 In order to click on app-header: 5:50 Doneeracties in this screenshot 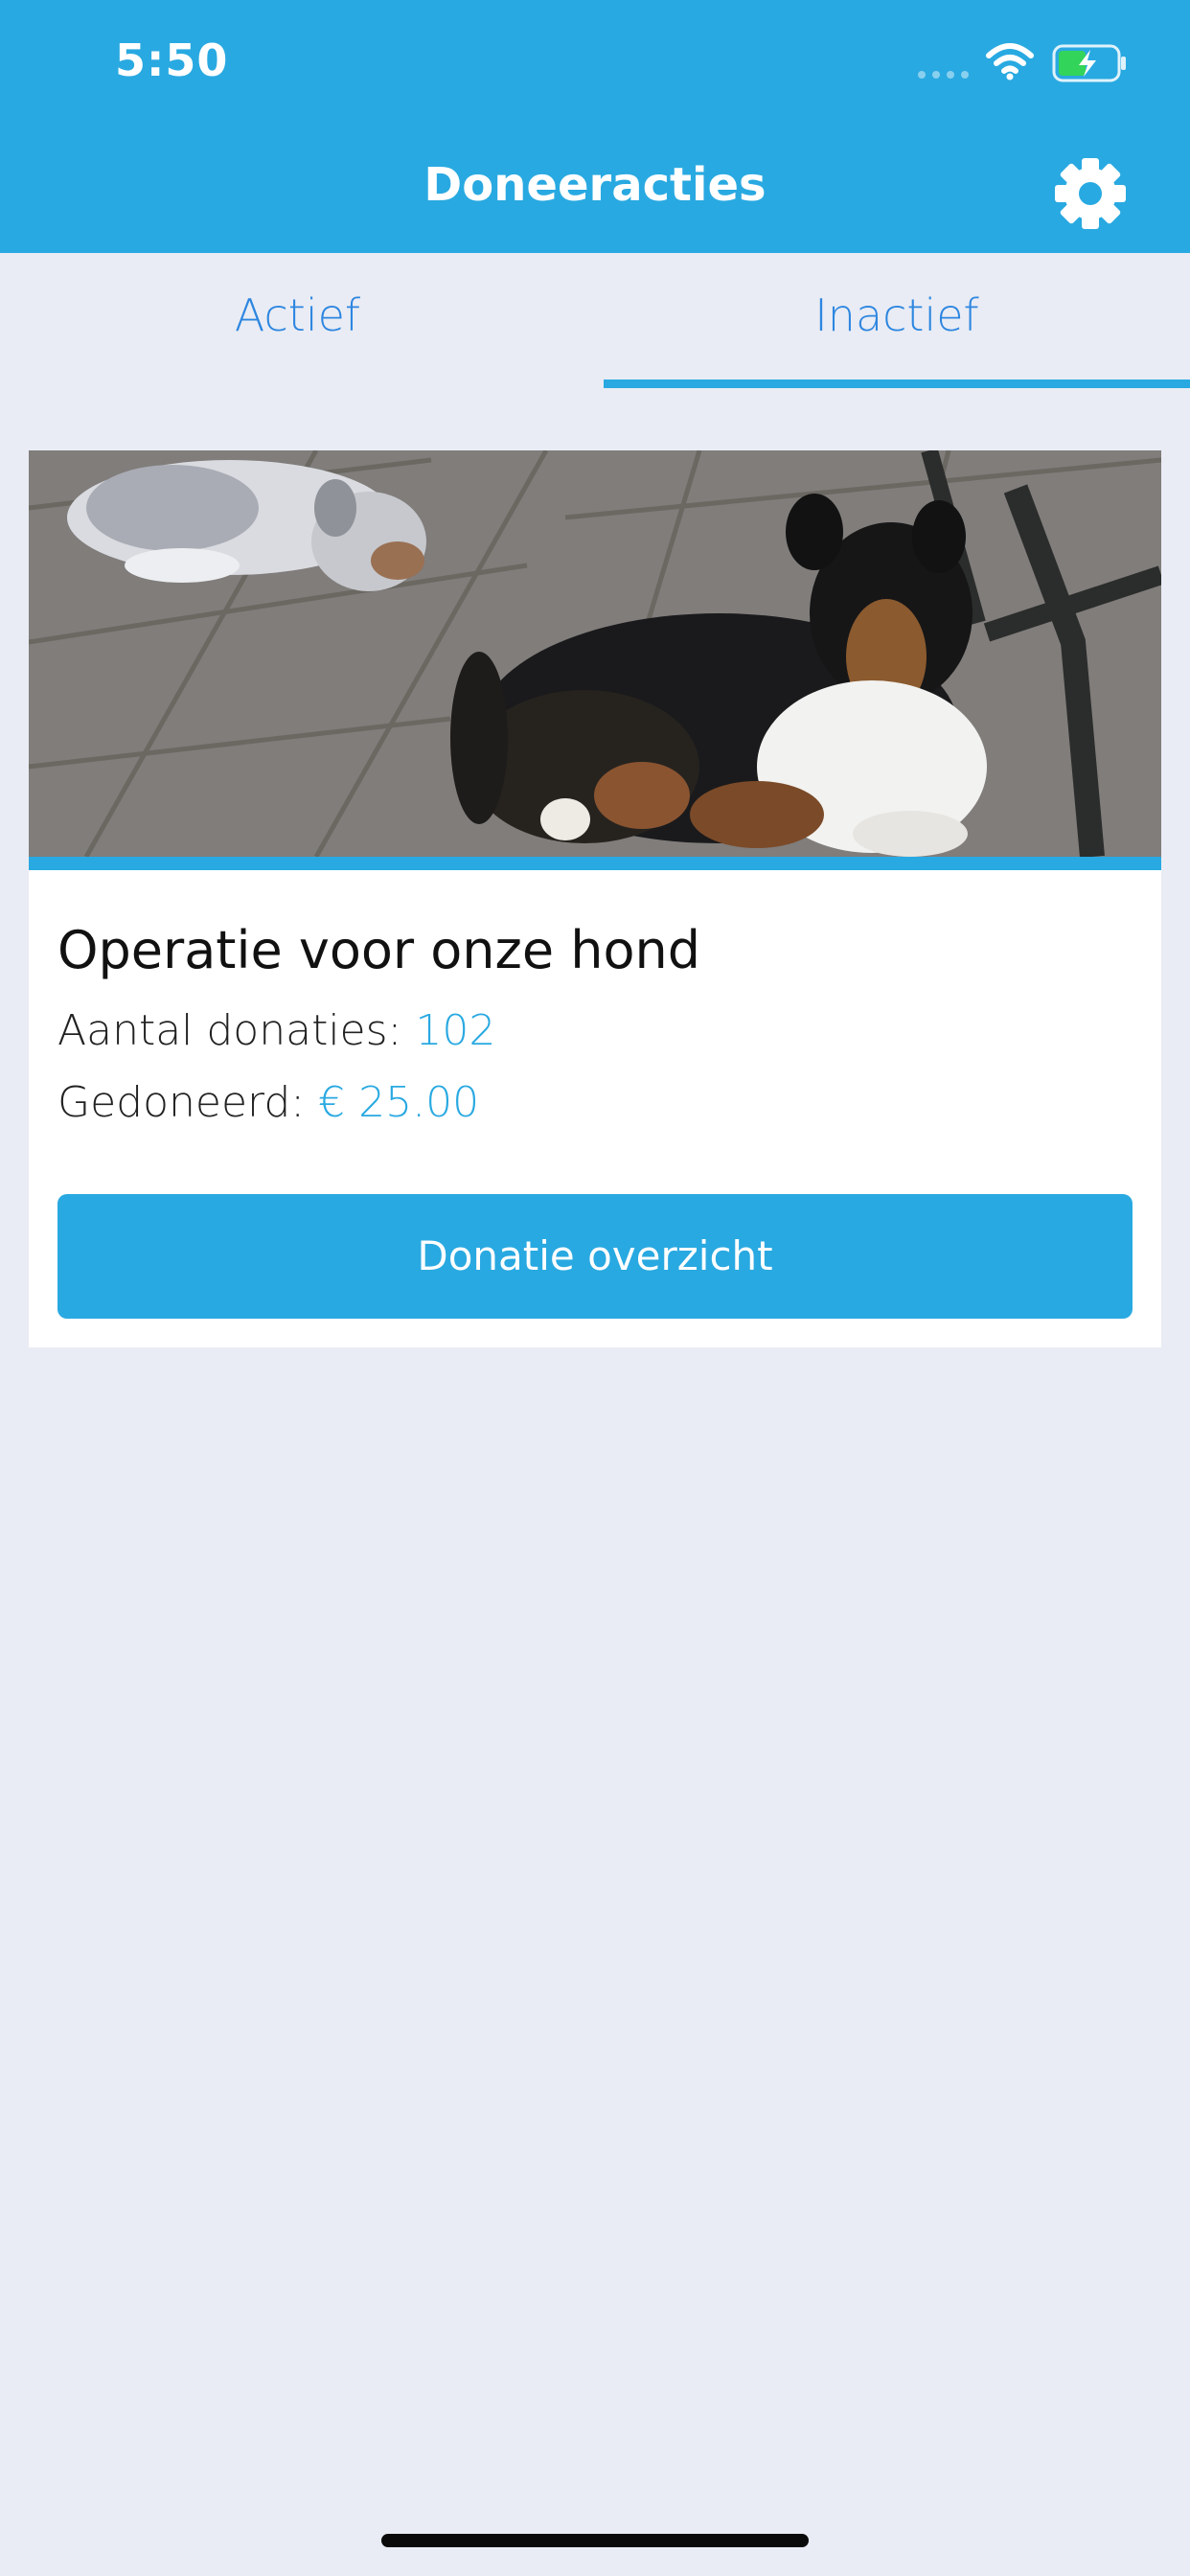, I will do `click(595, 126)`.